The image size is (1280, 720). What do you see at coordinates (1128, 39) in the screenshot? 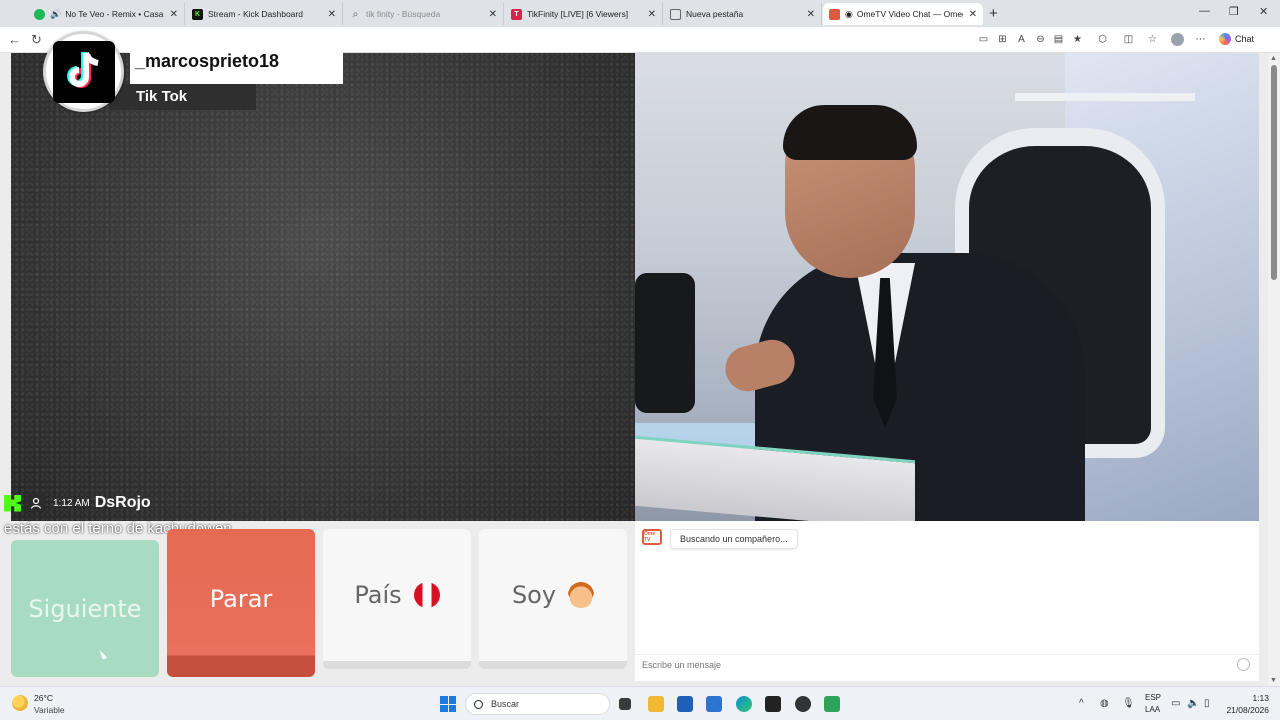
I see `split-icon: ◫` at bounding box center [1128, 39].